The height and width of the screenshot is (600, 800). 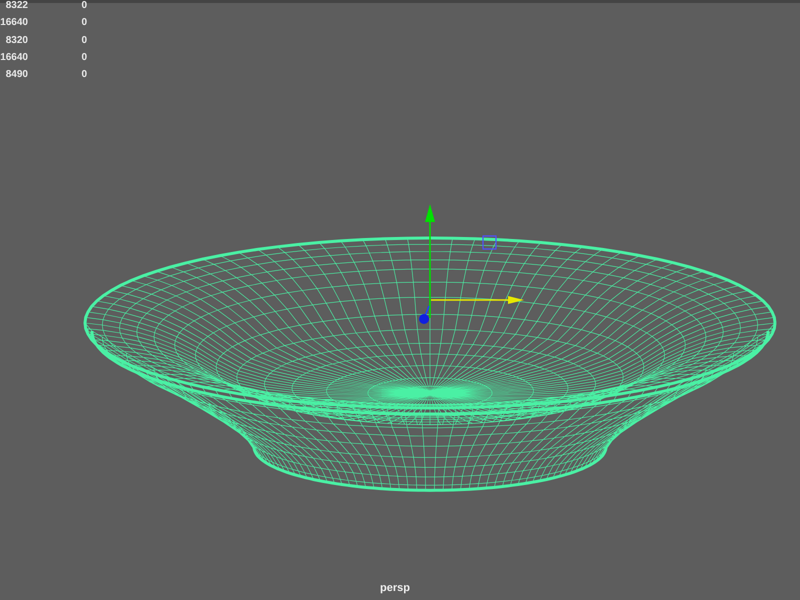 I want to click on stat-value: 8490, so click(x=16, y=75).